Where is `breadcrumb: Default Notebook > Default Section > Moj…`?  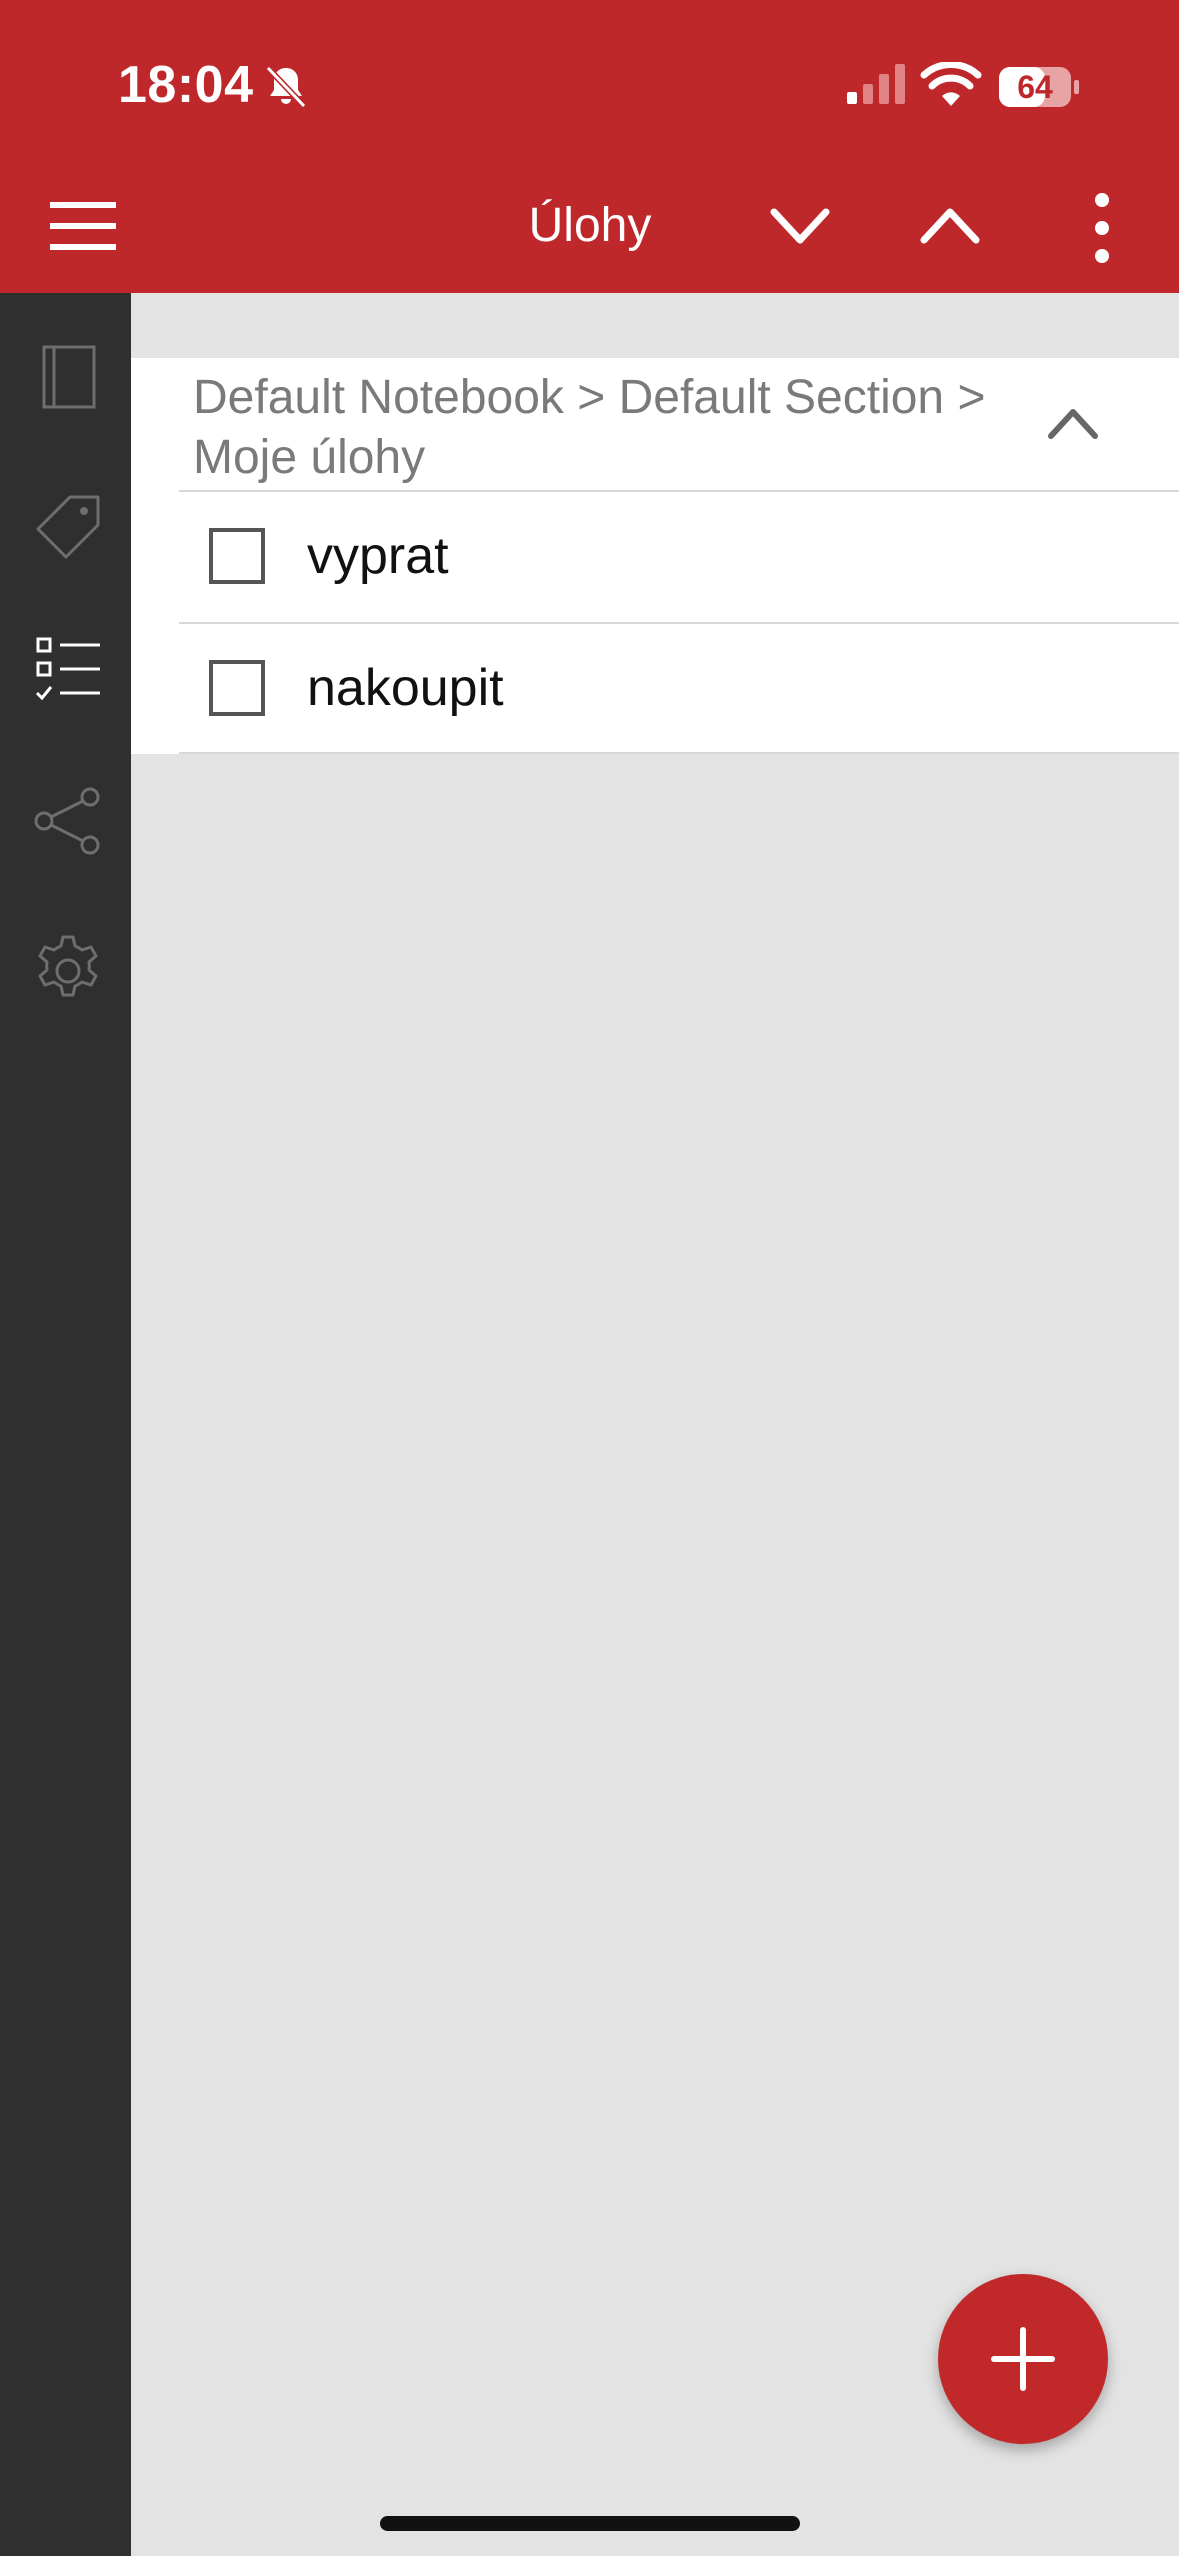
breadcrumb: Default Notebook > Default Section > Moj… is located at coordinates (589, 427).